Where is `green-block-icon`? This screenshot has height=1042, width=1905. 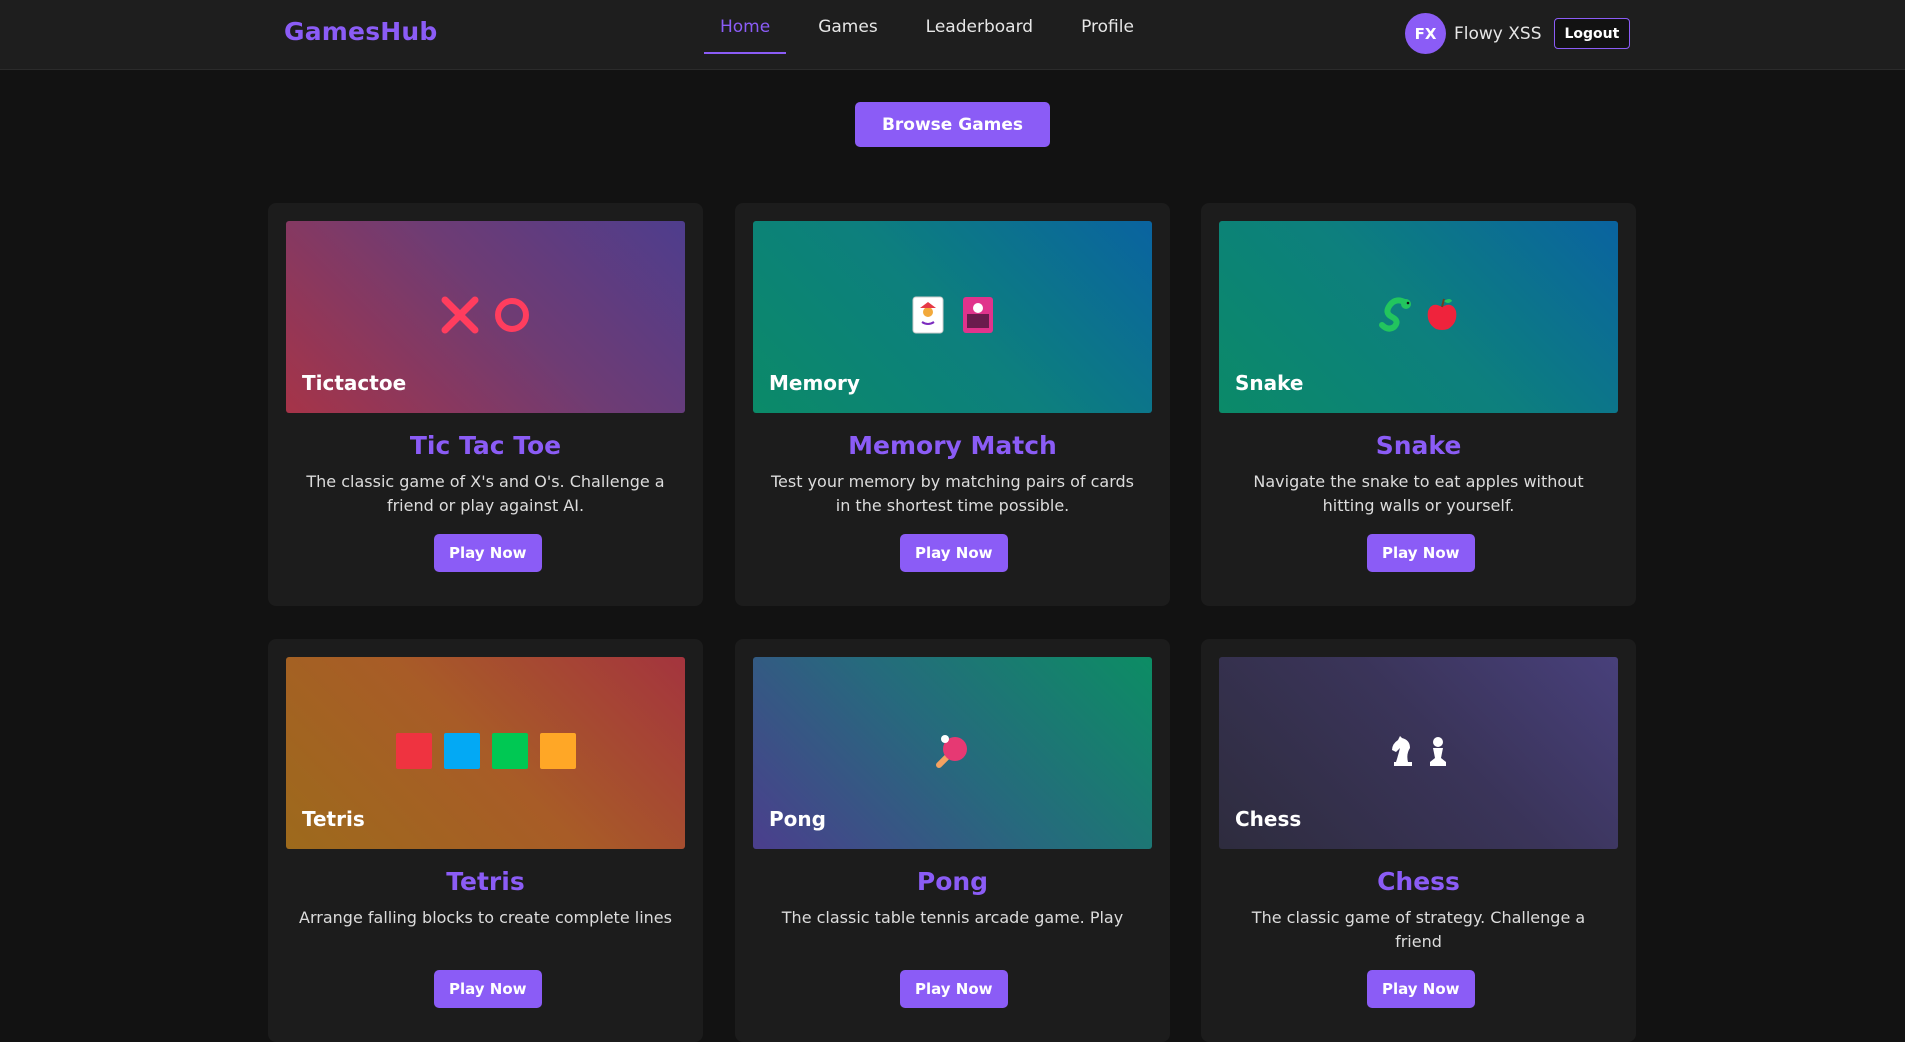 green-block-icon is located at coordinates (509, 751).